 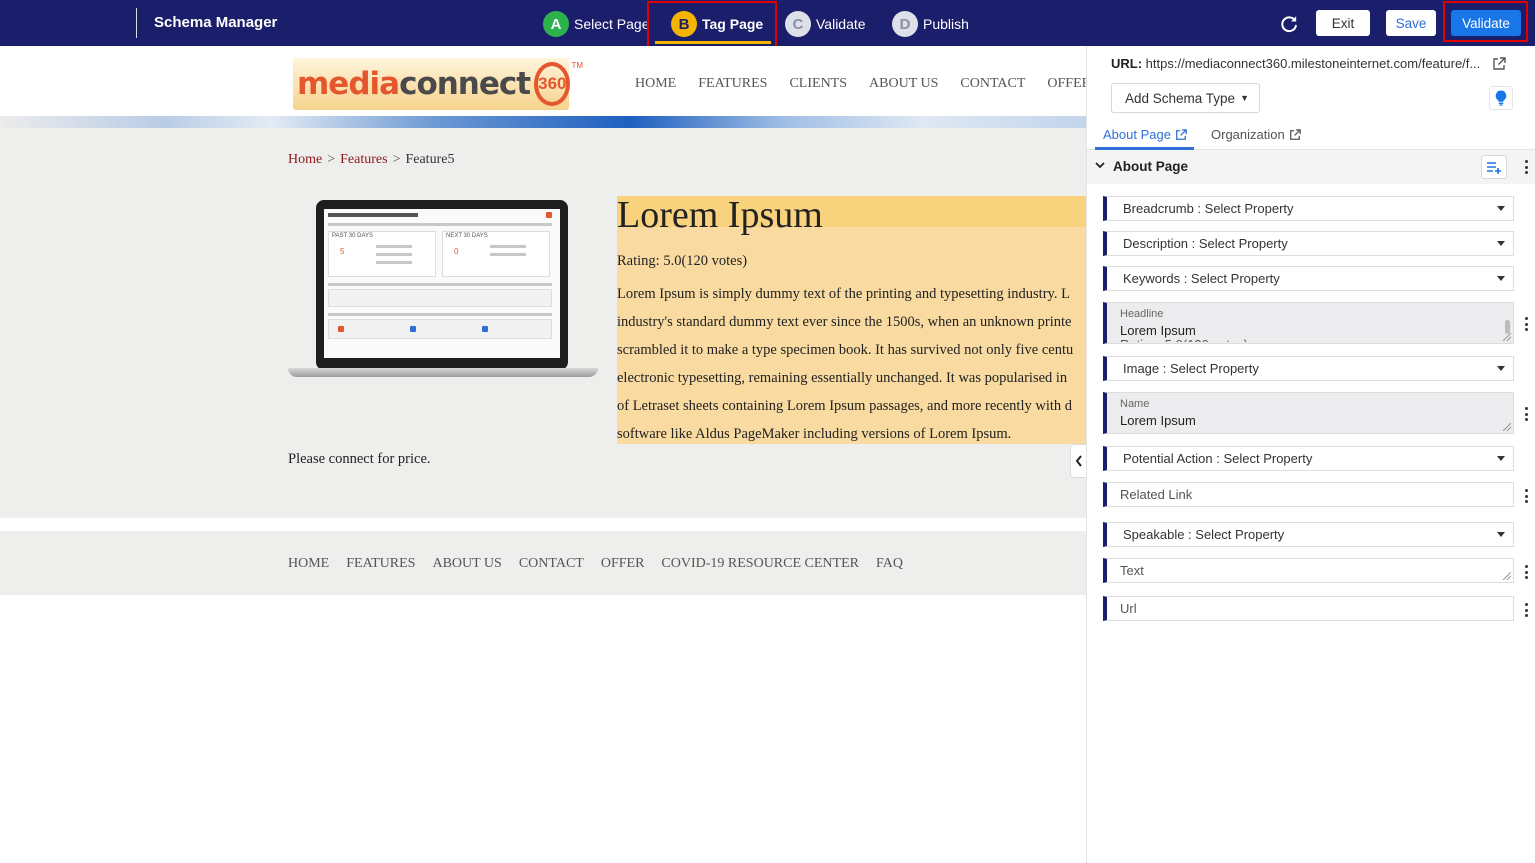 What do you see at coordinates (733, 24) in the screenshot?
I see `step-b-label: Tag Page` at bounding box center [733, 24].